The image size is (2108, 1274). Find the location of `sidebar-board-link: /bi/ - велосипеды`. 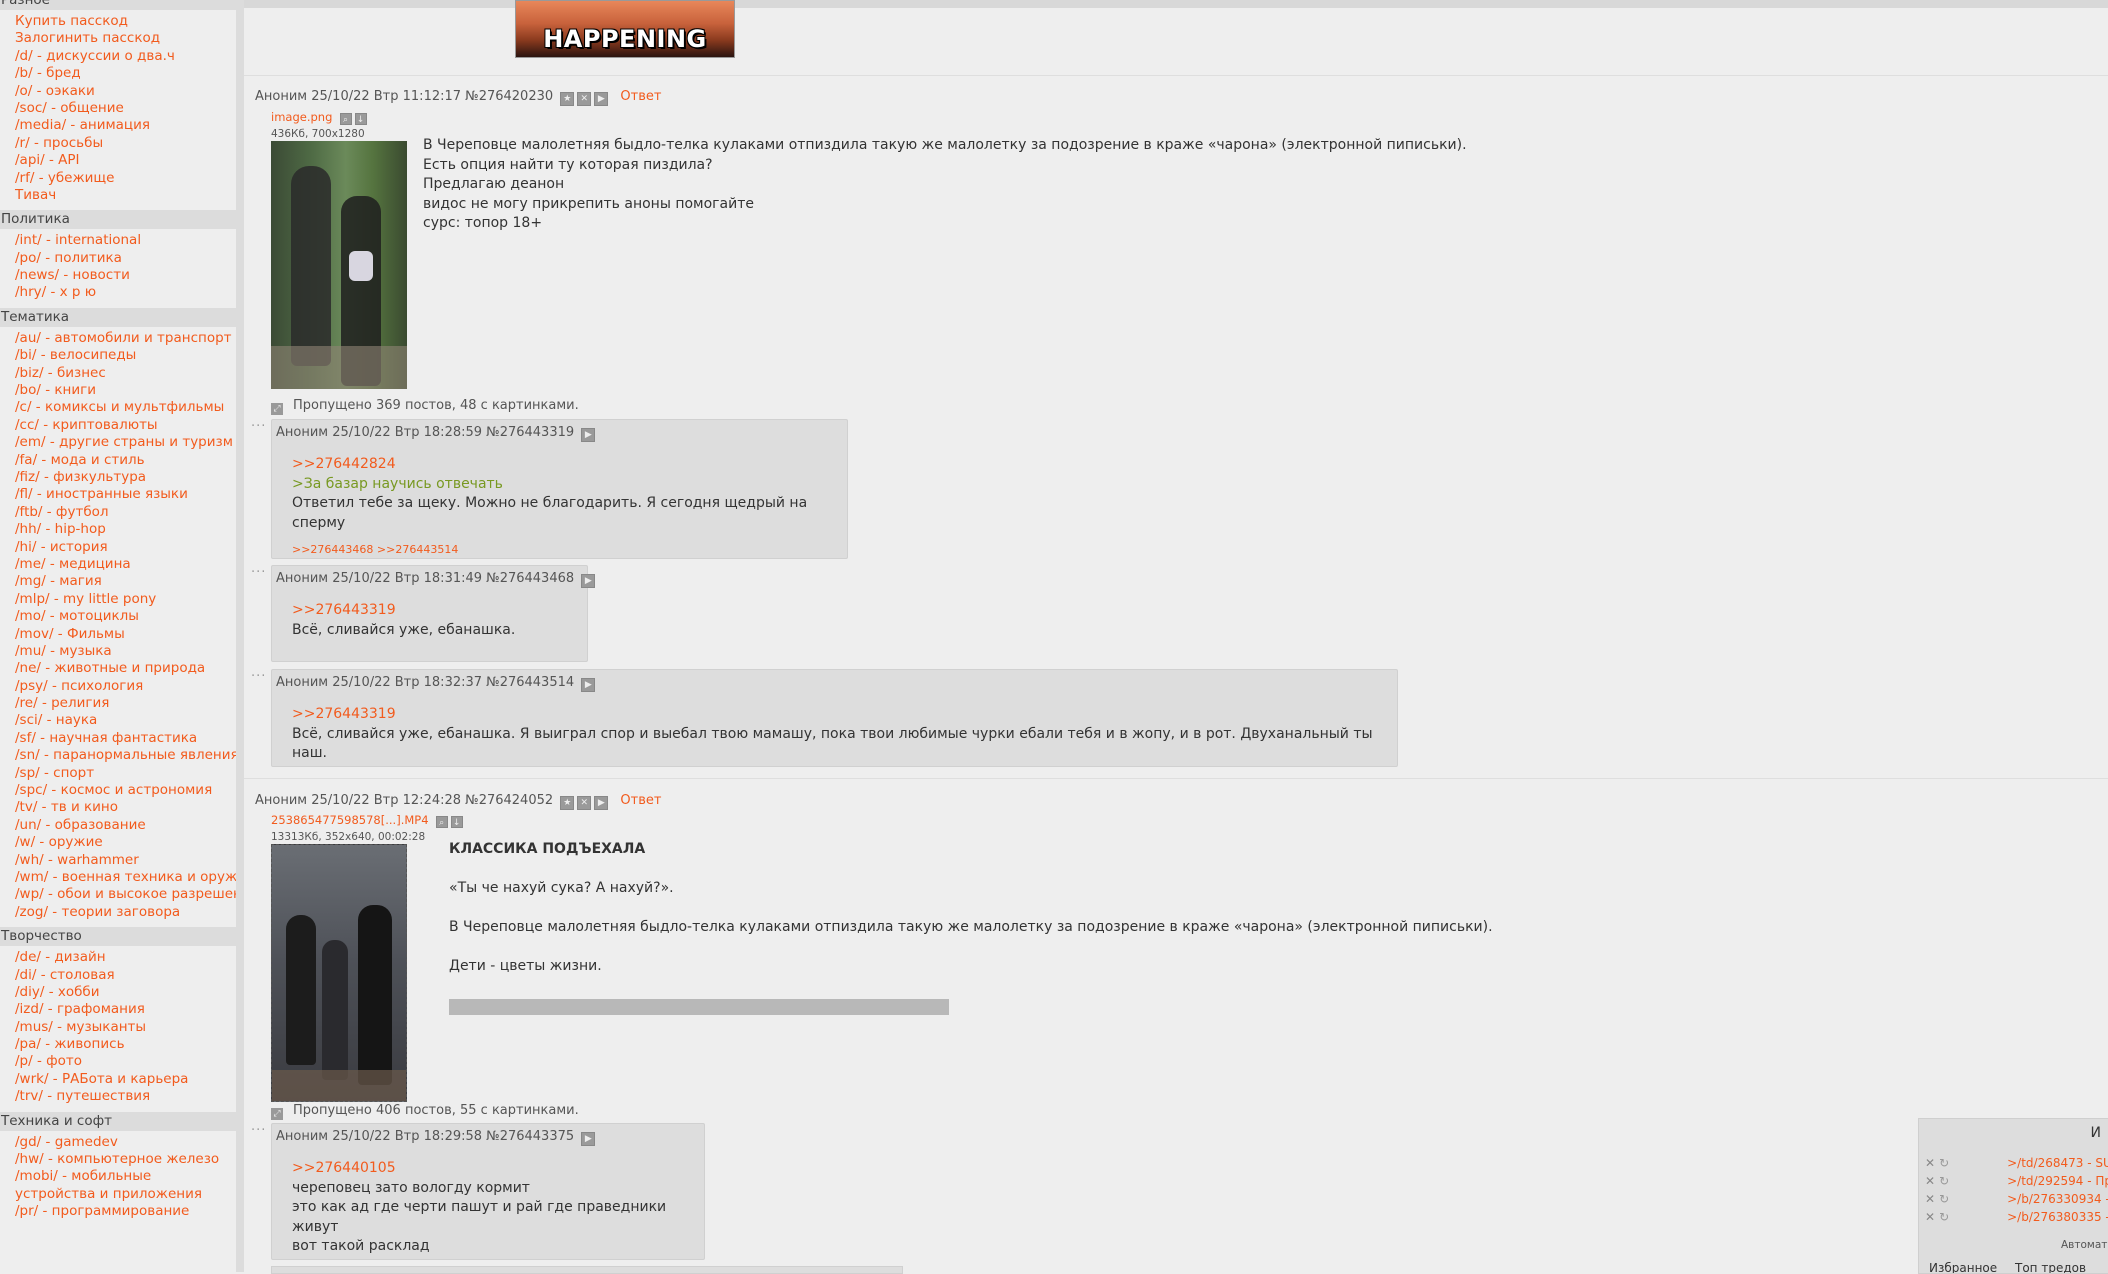

sidebar-board-link: /bi/ - велосипеды is located at coordinates (118, 355).